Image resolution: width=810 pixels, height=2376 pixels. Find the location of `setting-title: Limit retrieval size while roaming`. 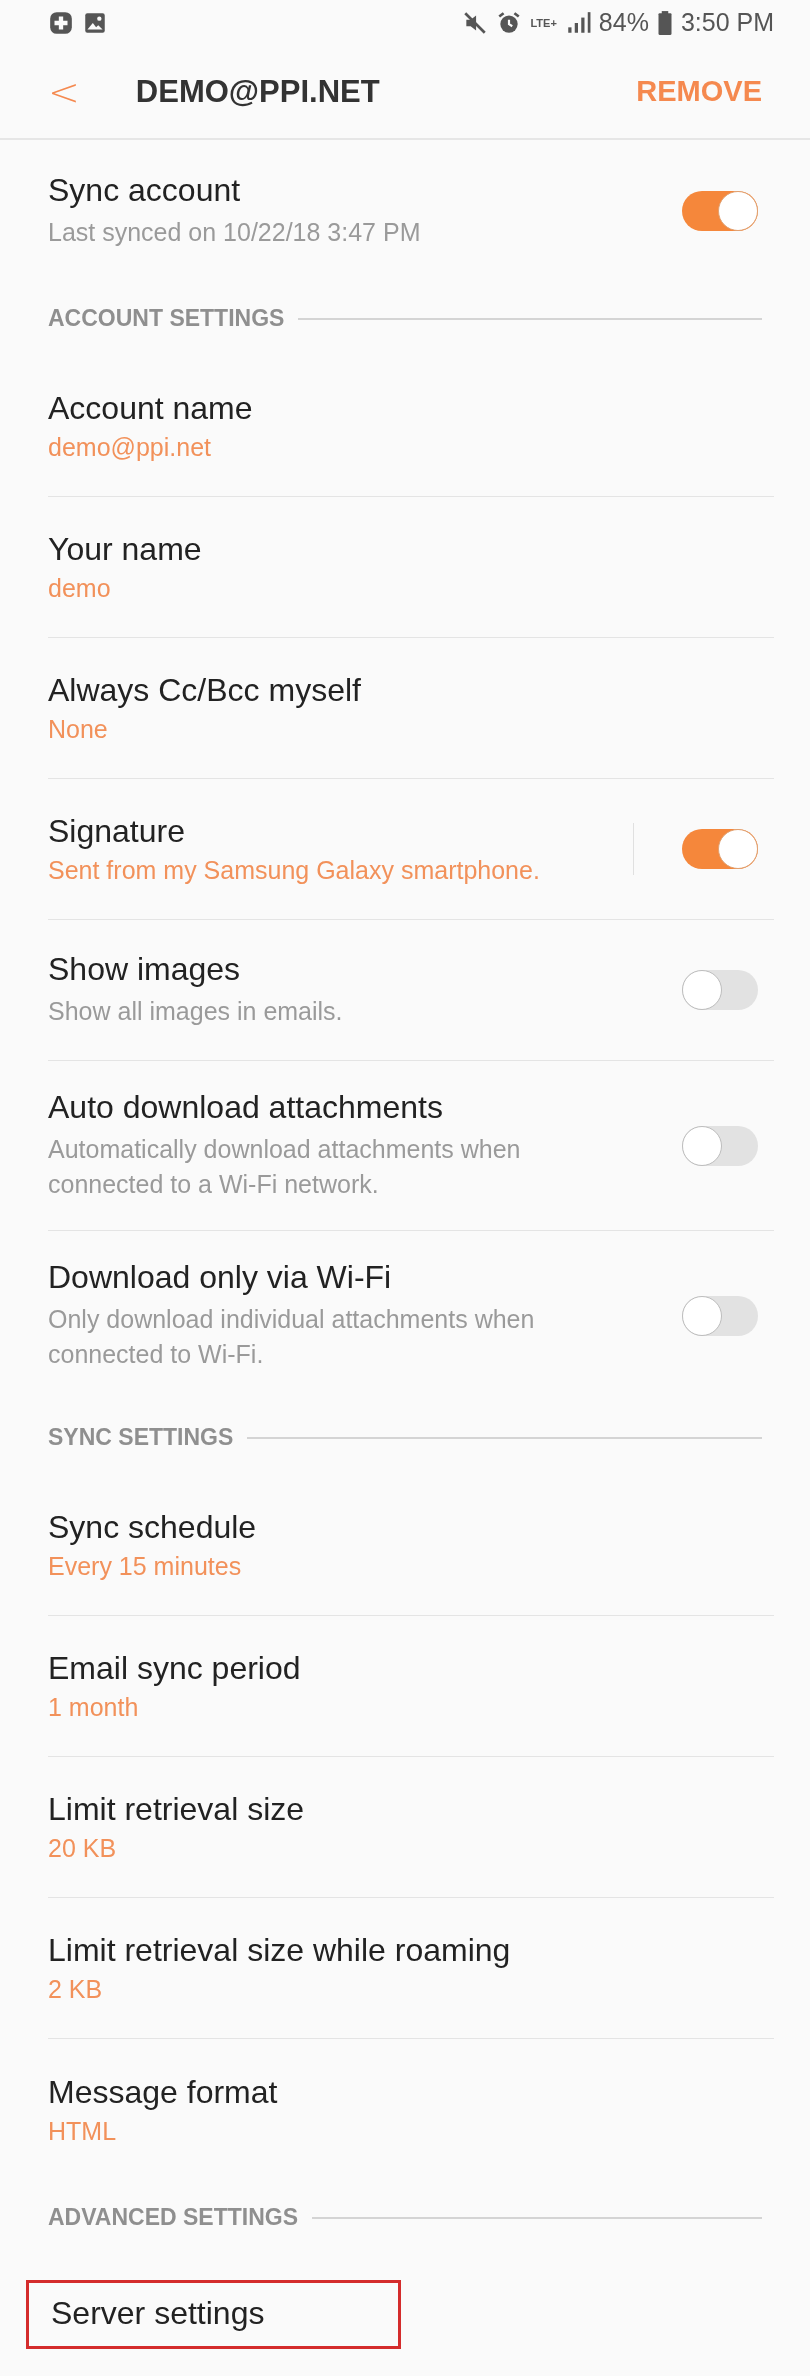

setting-title: Limit retrieval size while roaming is located at coordinates (411, 1950).